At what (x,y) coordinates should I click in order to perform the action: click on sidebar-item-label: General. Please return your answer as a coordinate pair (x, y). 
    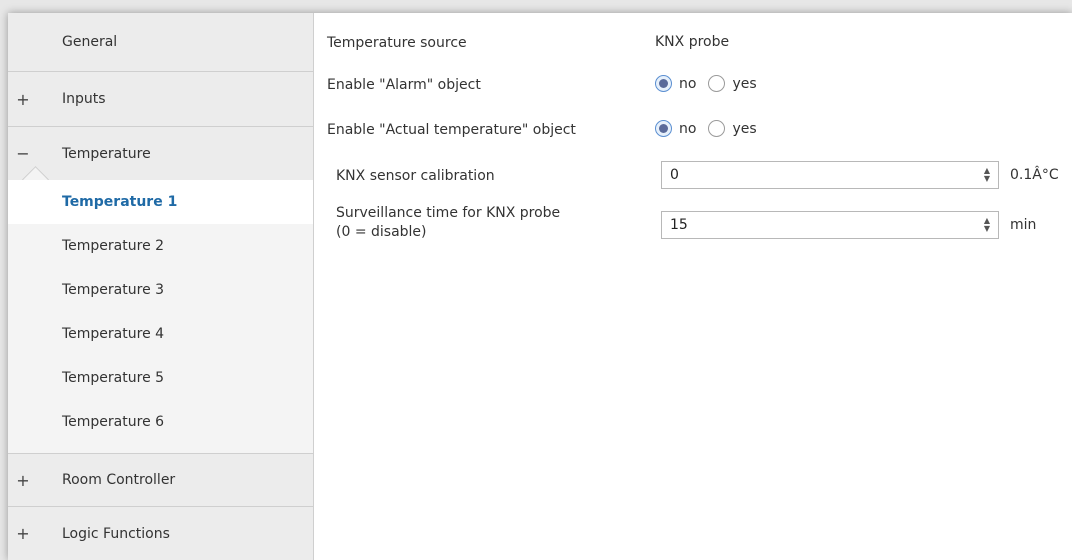
    Looking at the image, I should click on (90, 42).